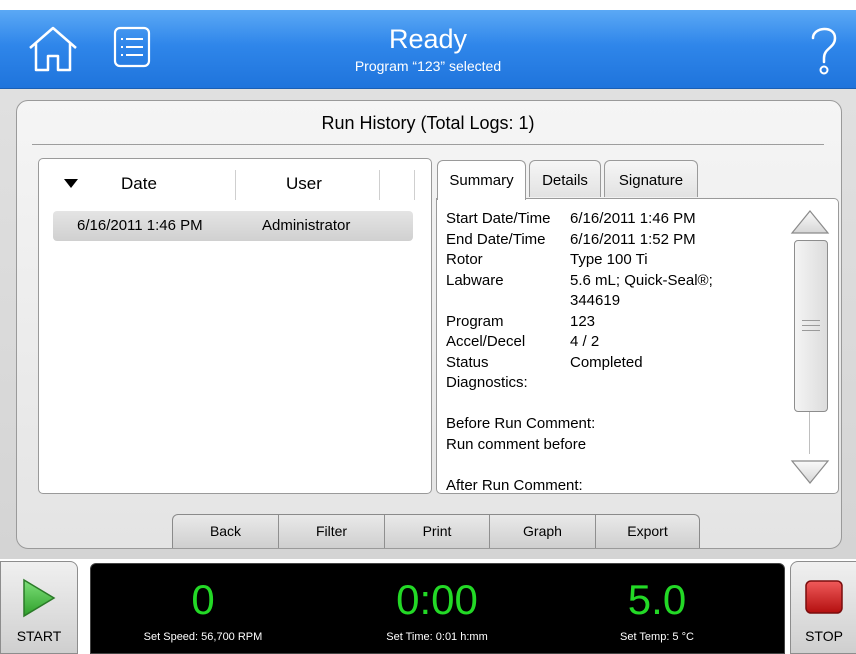 Image resolution: width=856 pixels, height=654 pixels. I want to click on summary-label: Rotor, so click(464, 259).